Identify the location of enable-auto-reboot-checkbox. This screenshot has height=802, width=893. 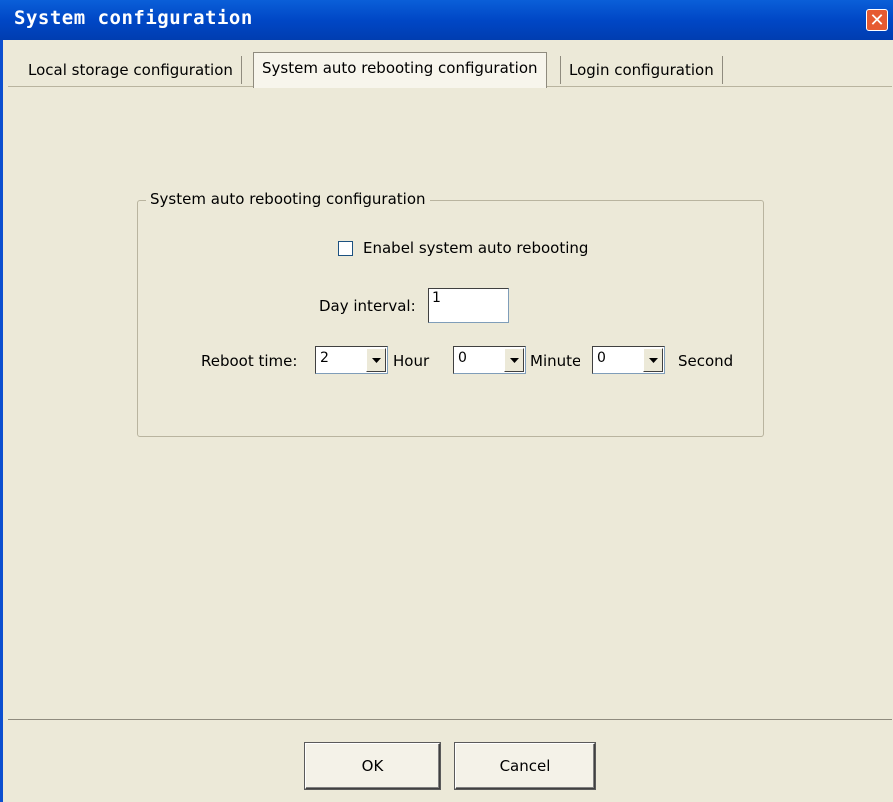
(345, 248).